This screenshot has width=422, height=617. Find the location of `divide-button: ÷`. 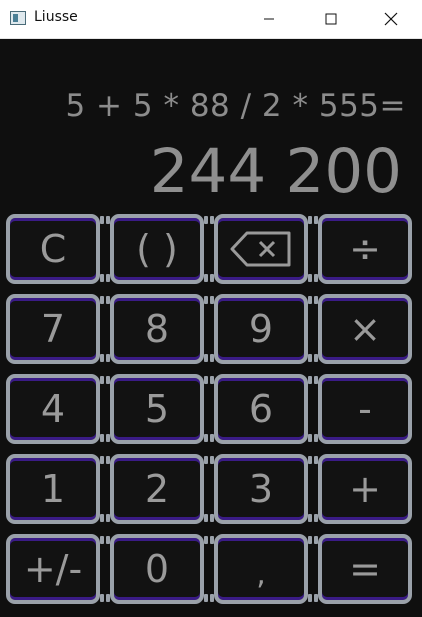

divide-button: ÷ is located at coordinates (365, 249).